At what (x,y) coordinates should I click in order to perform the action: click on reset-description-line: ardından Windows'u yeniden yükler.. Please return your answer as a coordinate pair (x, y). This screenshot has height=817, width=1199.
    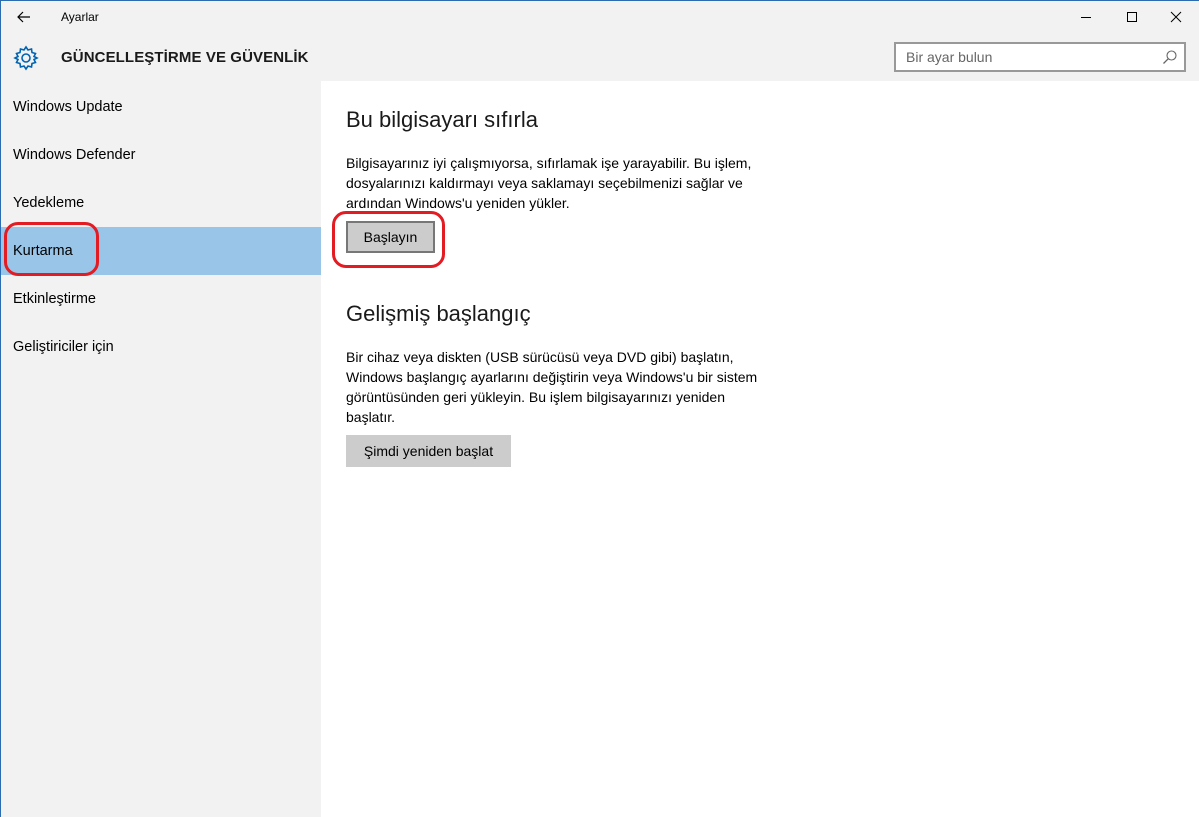
    Looking at the image, I should click on (458, 203).